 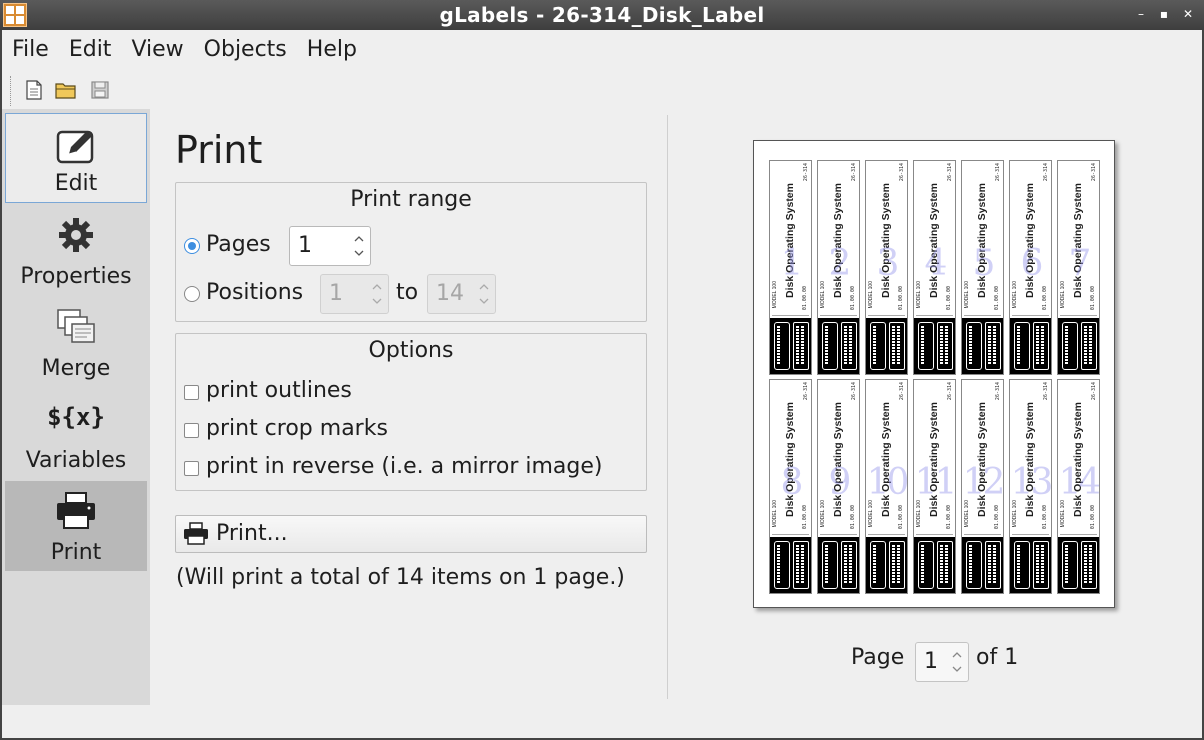 I want to click on window-title: gLabels - 26-314_Disk_Label, so click(x=602, y=15).